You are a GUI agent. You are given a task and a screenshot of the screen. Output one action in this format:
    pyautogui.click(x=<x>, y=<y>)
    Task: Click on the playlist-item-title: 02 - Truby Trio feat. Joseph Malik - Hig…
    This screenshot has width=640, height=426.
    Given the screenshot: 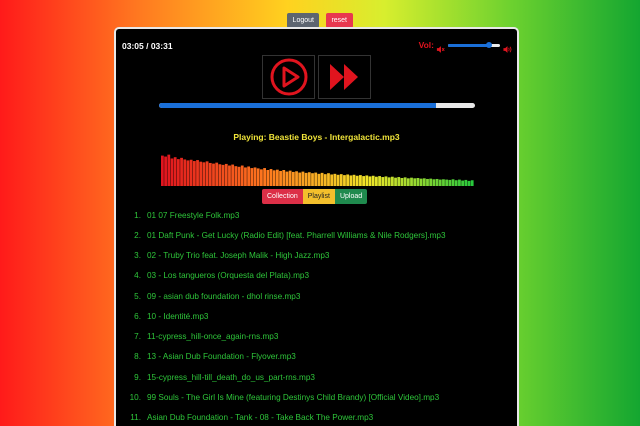 What is the action you would take?
    pyautogui.click(x=238, y=255)
    